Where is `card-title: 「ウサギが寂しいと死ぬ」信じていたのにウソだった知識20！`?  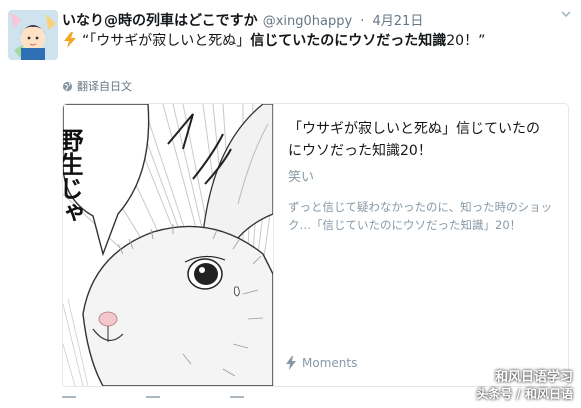 card-title: 「ウサギが寂しいと死ぬ」信じていたのにウソだった知識20！ is located at coordinates (420, 140).